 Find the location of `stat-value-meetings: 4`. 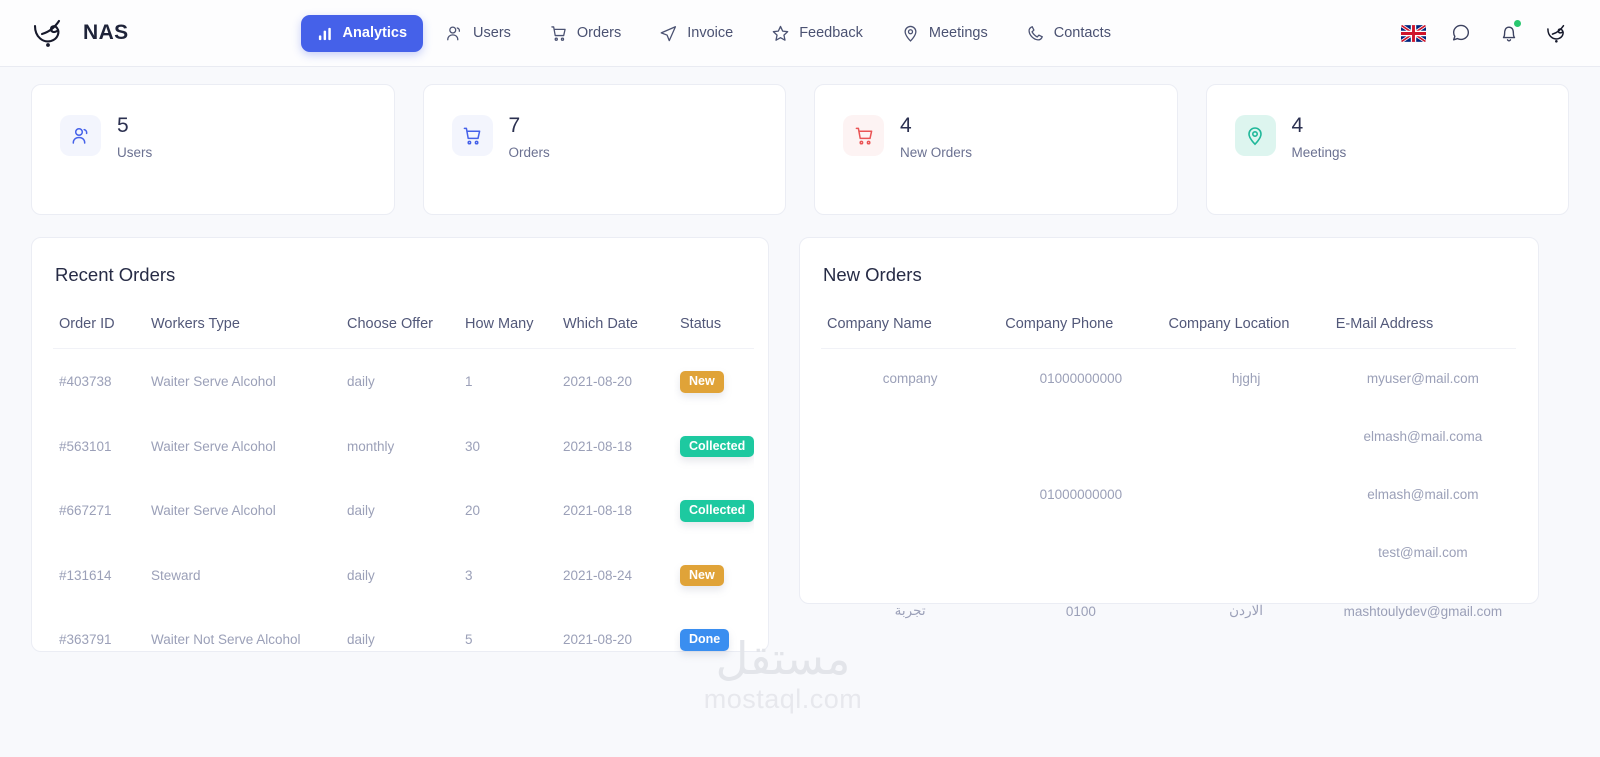

stat-value-meetings: 4 is located at coordinates (1297, 125).